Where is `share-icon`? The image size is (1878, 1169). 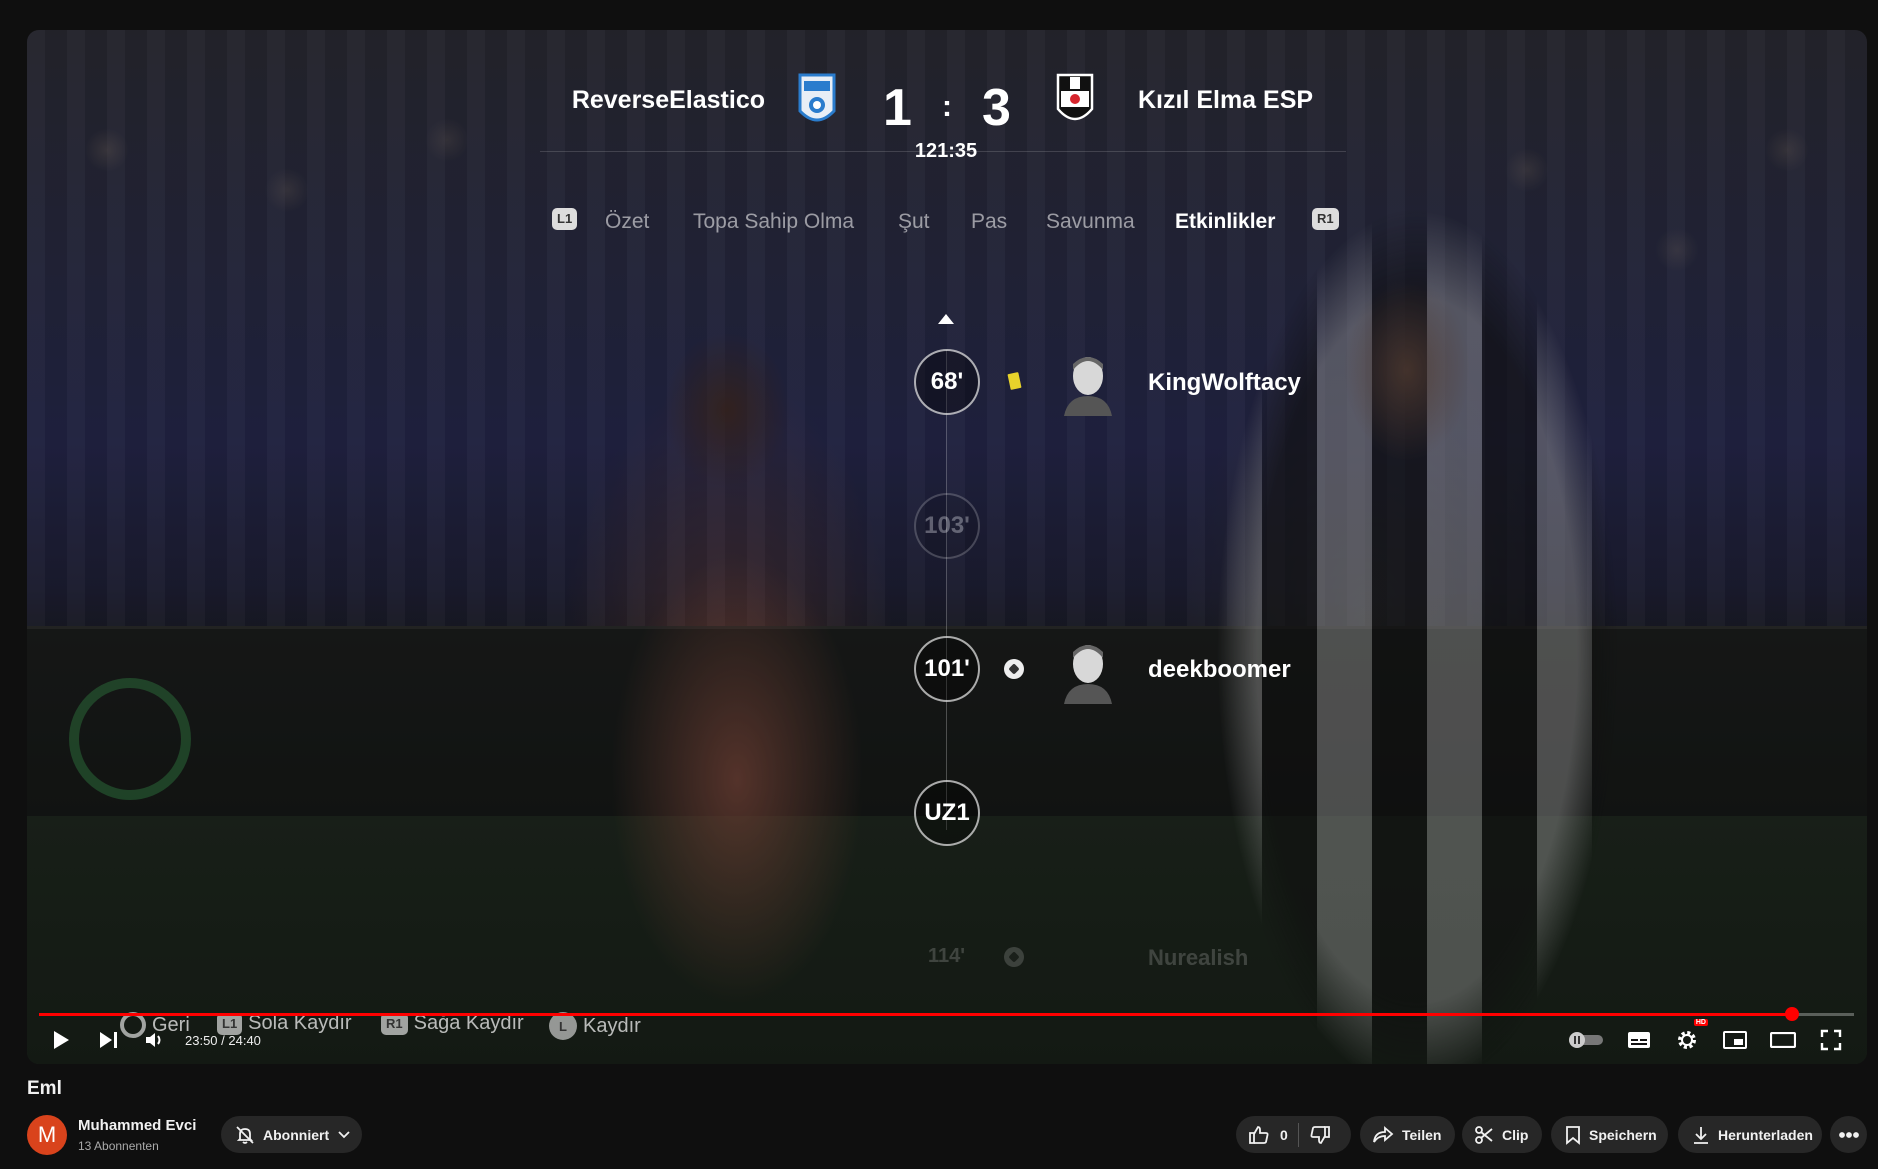
share-icon is located at coordinates (1383, 1134).